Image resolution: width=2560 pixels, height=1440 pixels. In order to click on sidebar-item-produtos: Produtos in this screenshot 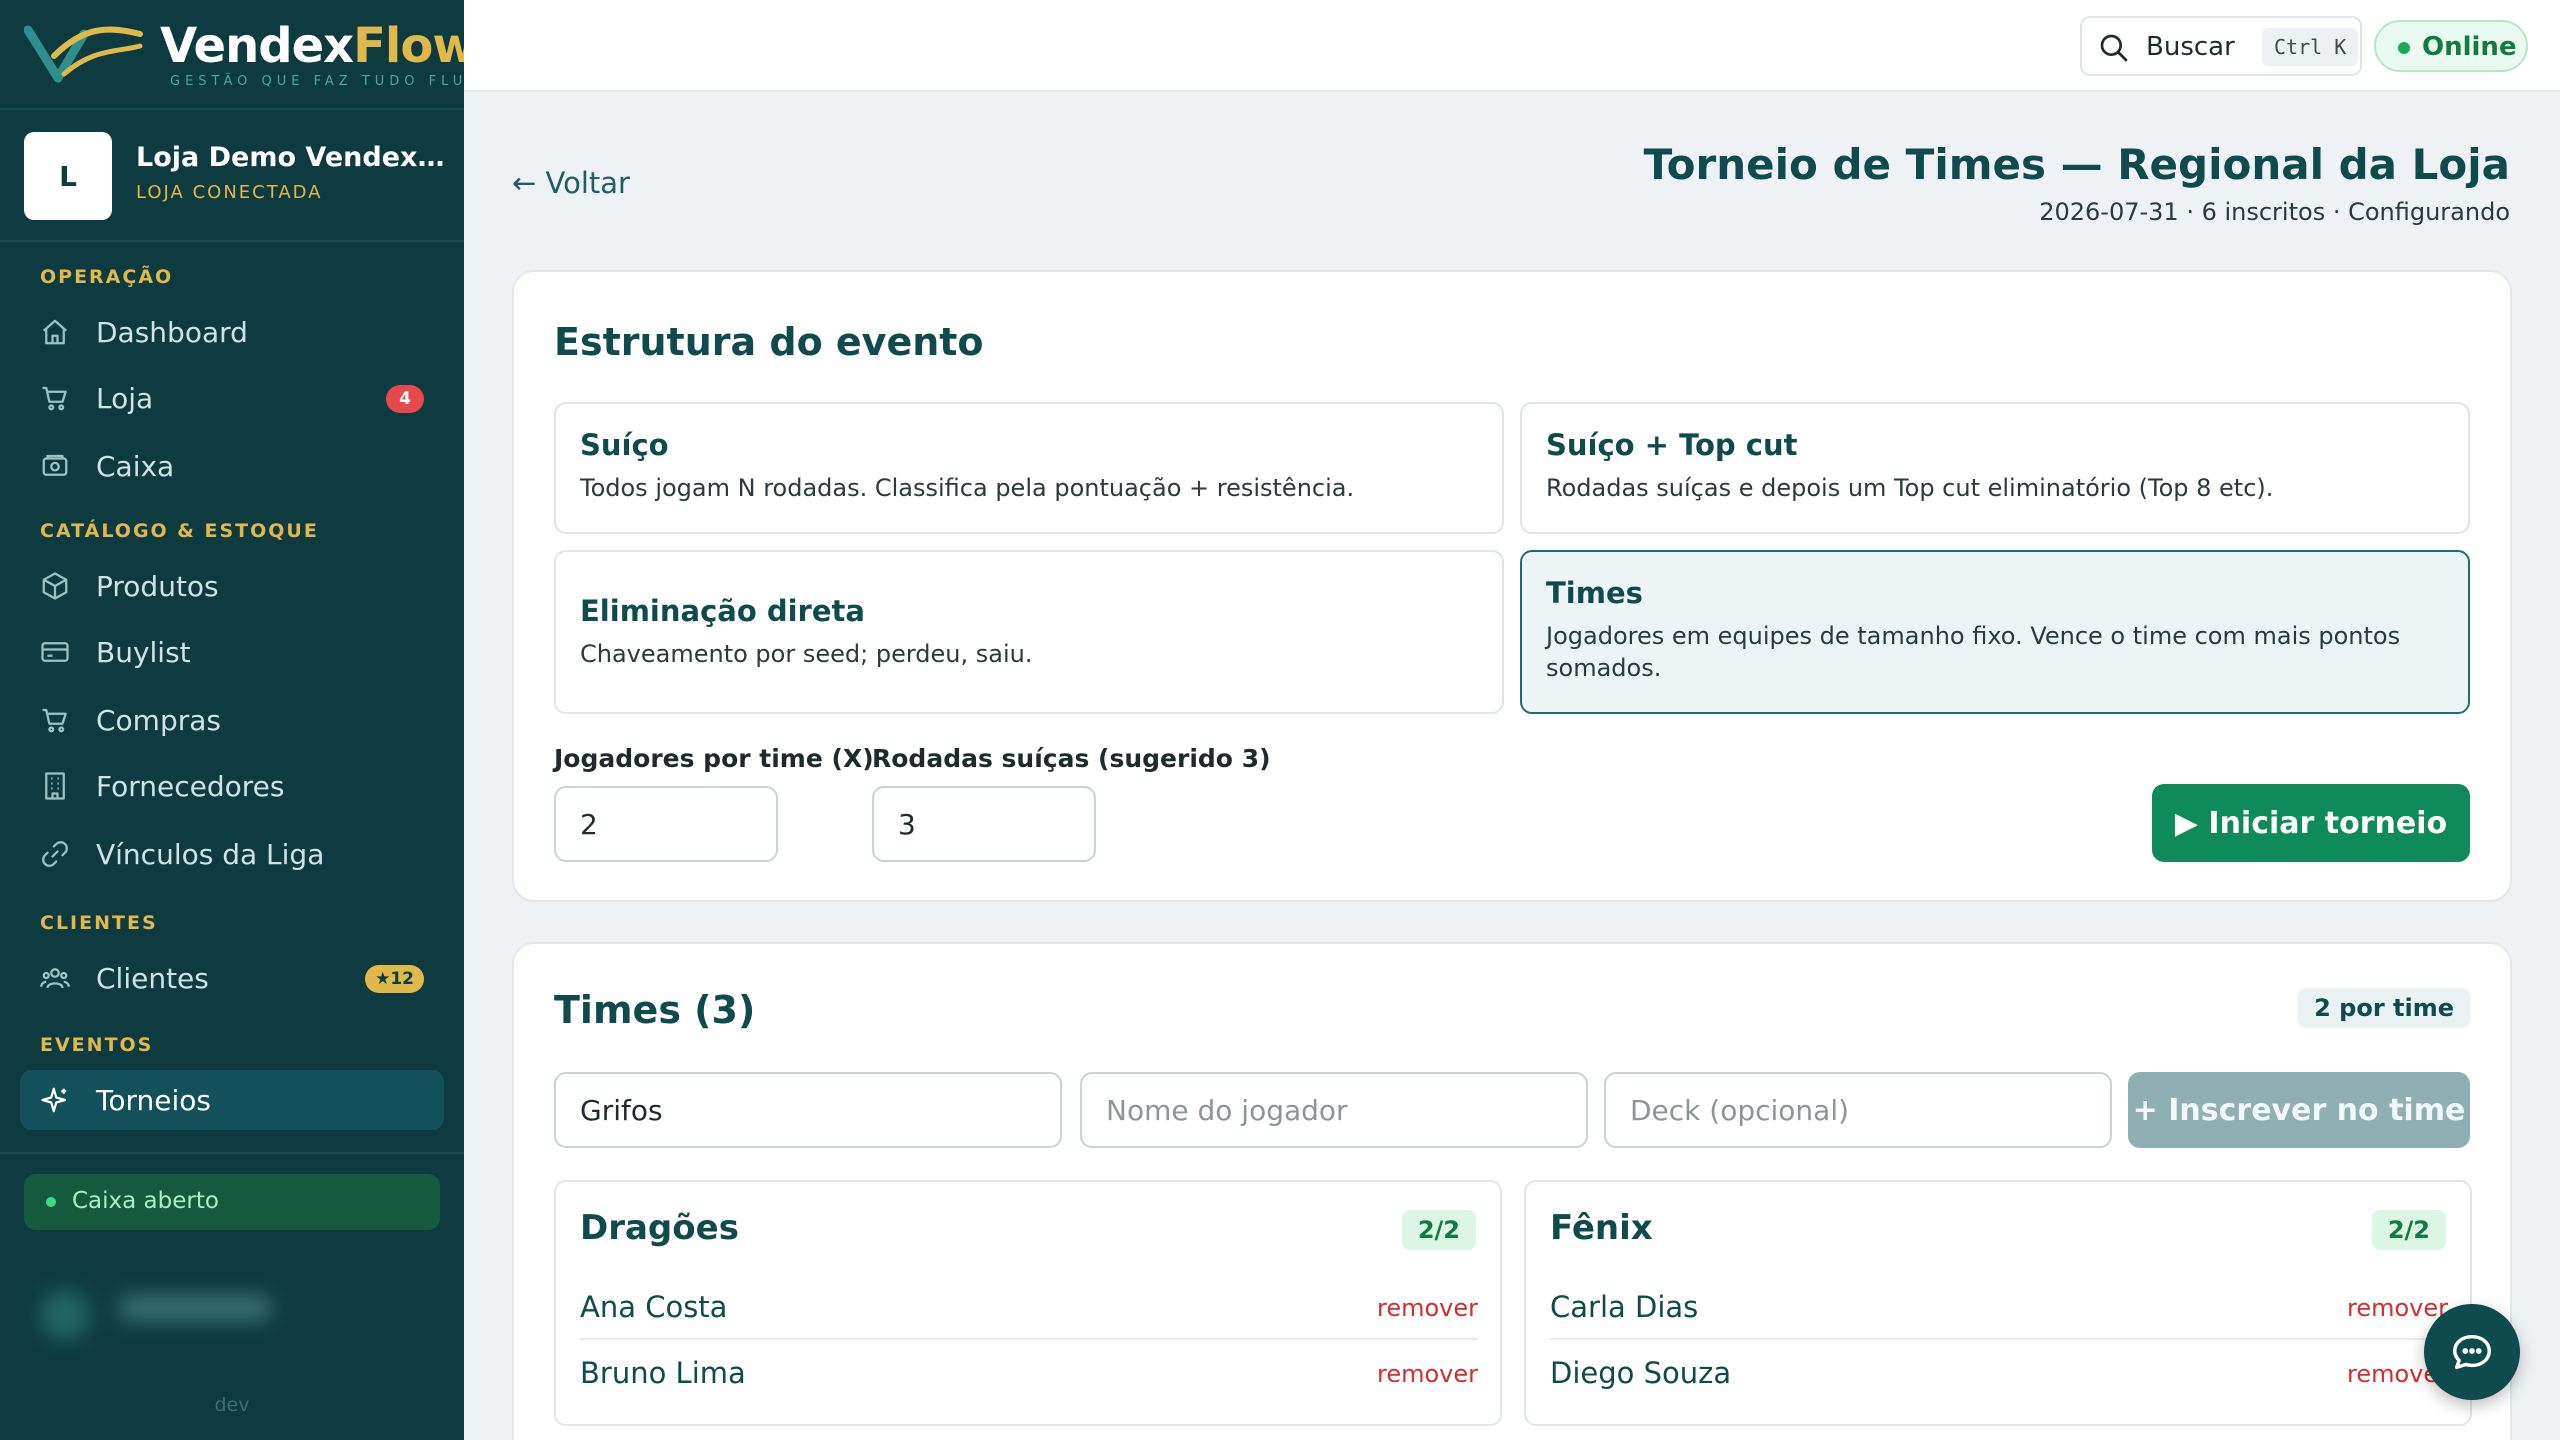, I will do `click(232, 586)`.